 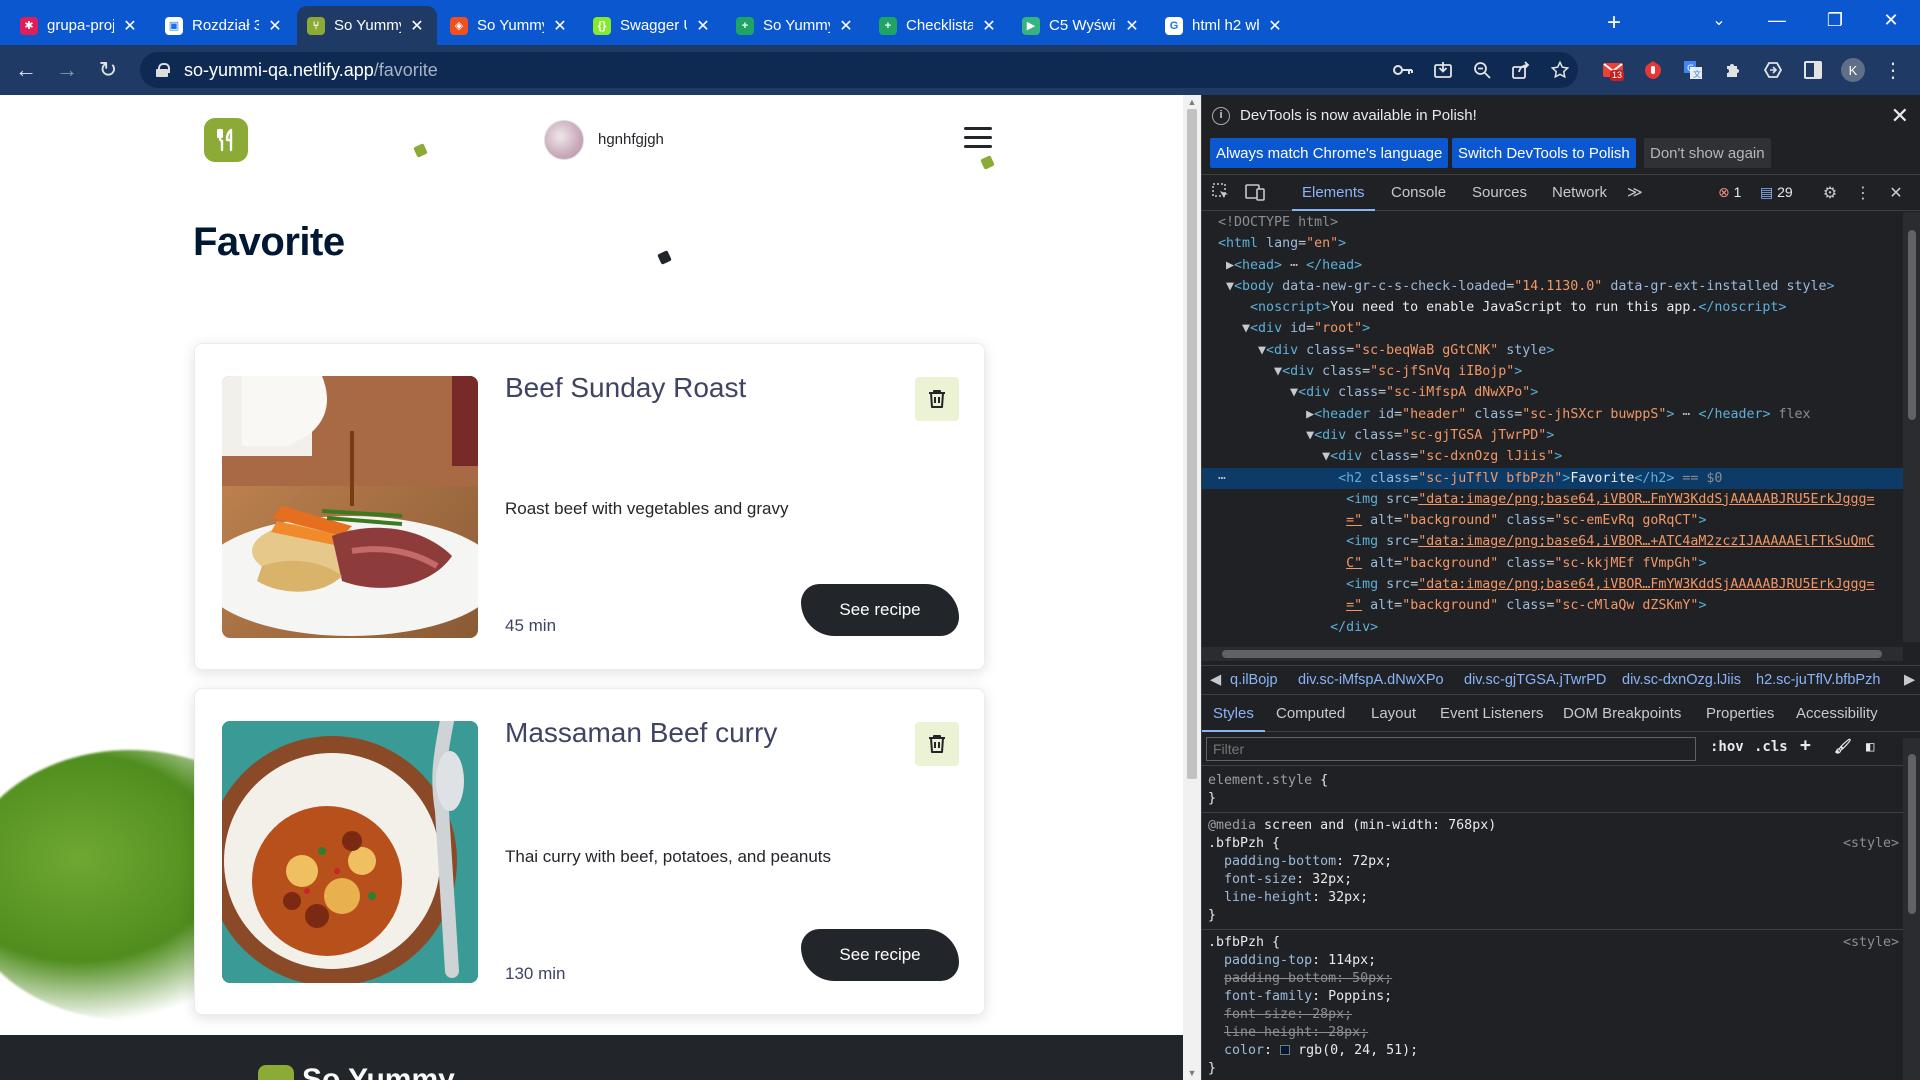 I want to click on switch-to-polish-button: Switch DevTools to Polish, so click(x=1544, y=153).